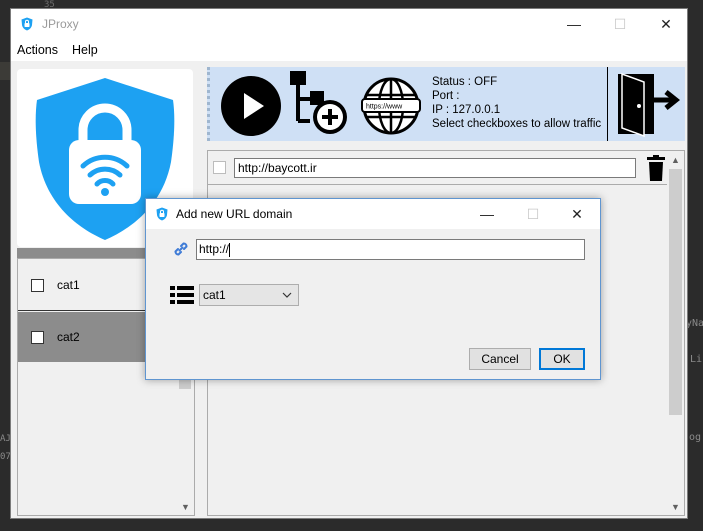 The image size is (703, 531). I want to click on play-icon, so click(251, 106).